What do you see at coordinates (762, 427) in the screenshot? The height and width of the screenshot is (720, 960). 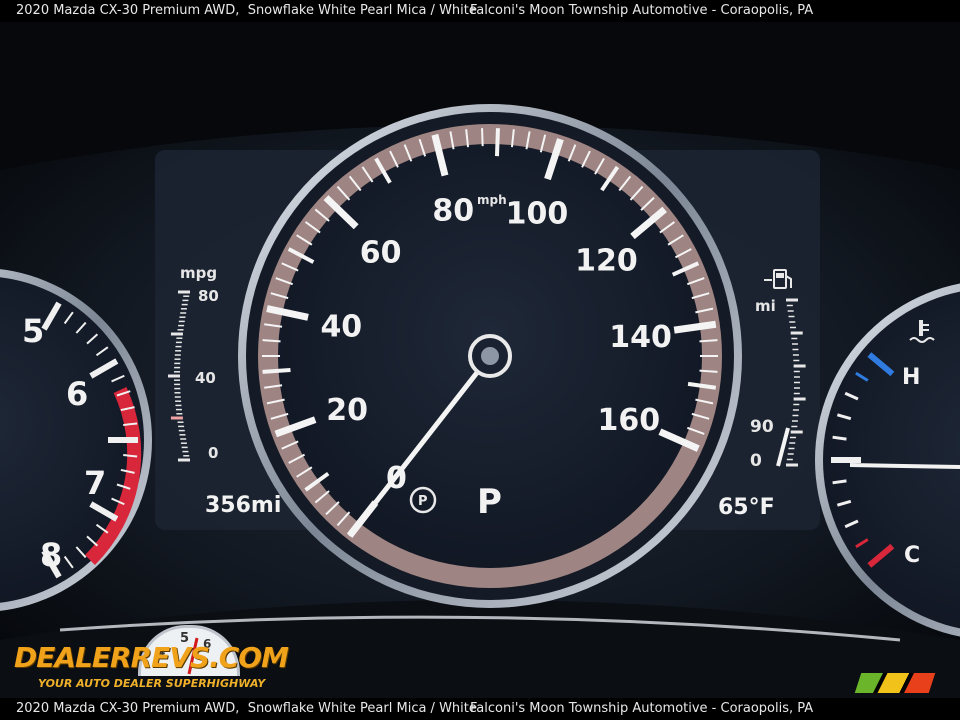 I see `range-label-90: 90` at bounding box center [762, 427].